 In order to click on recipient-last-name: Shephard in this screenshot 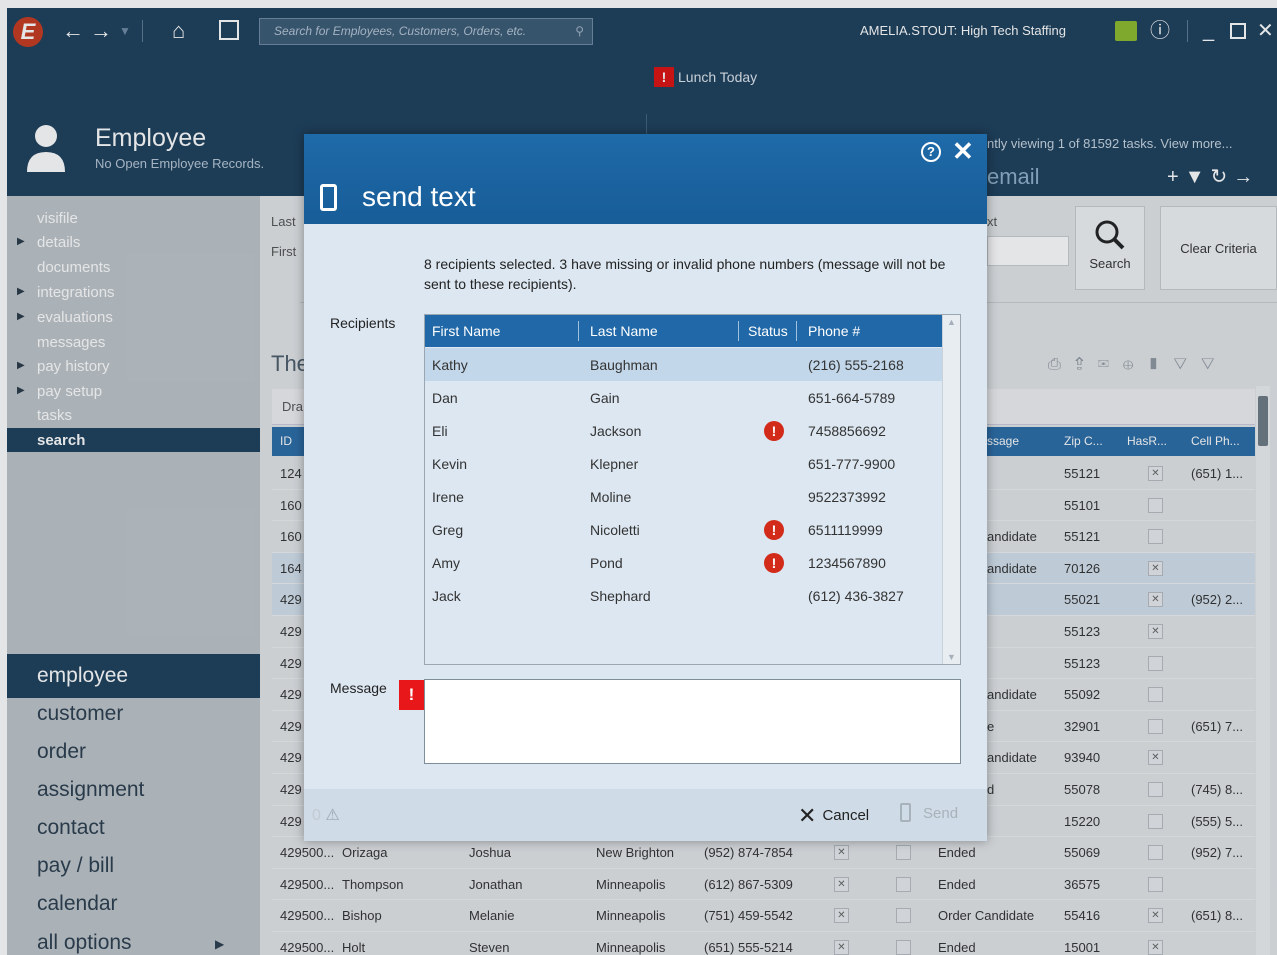, I will do `click(620, 596)`.